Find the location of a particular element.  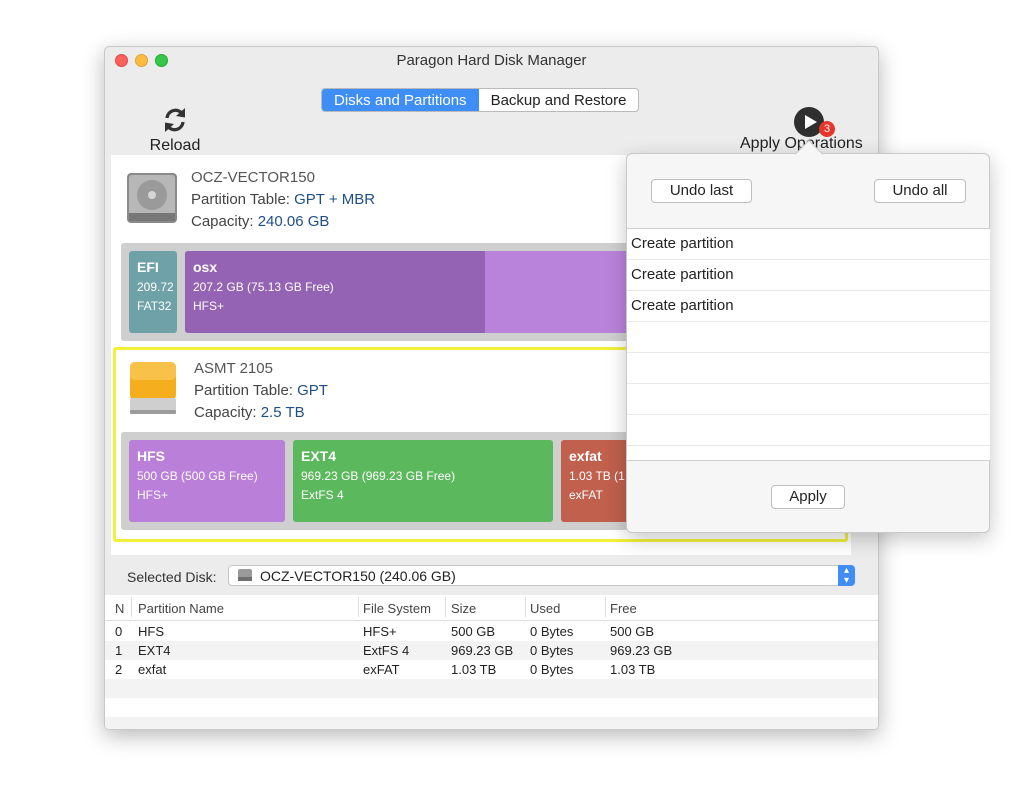

title-bar: Paragon Hard Disk Manager is located at coordinates (491, 61).